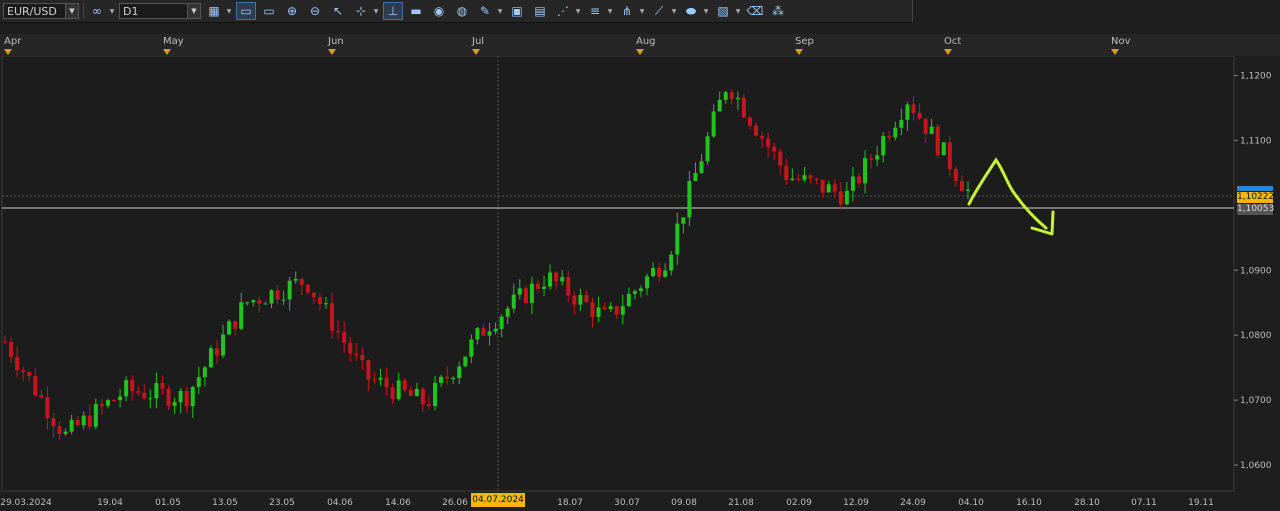 The height and width of the screenshot is (511, 1280). I want to click on link-icon: ∞, so click(97, 11).